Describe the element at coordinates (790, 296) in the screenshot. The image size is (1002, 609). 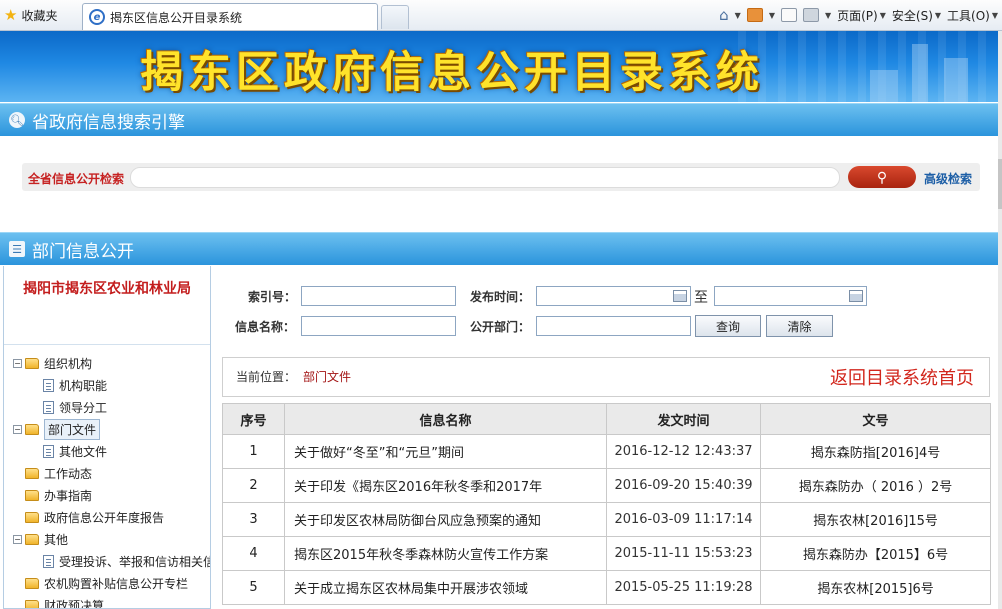
I see `date-to-input` at that location.